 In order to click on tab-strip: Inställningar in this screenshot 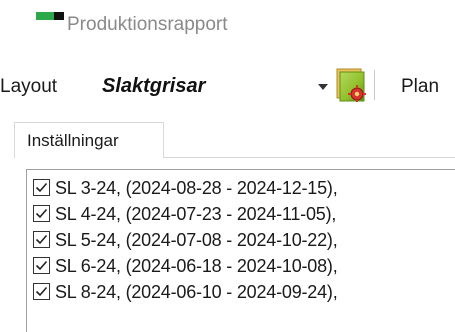, I will do `click(227, 140)`.